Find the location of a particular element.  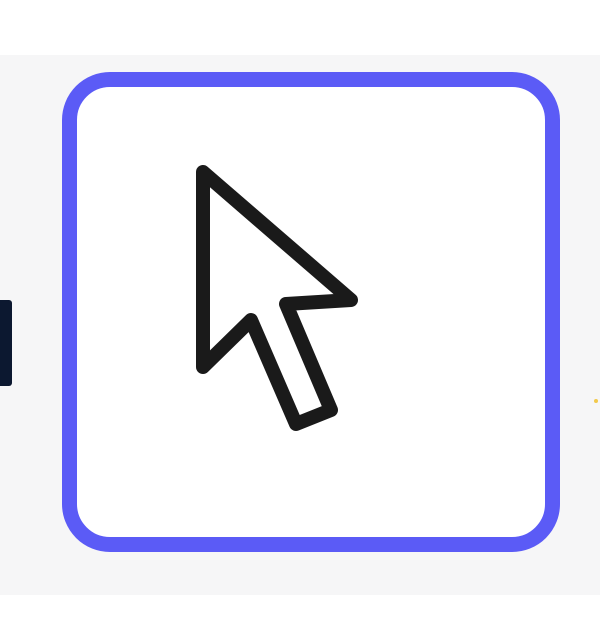

previous-tool-fragment is located at coordinates (6, 343).